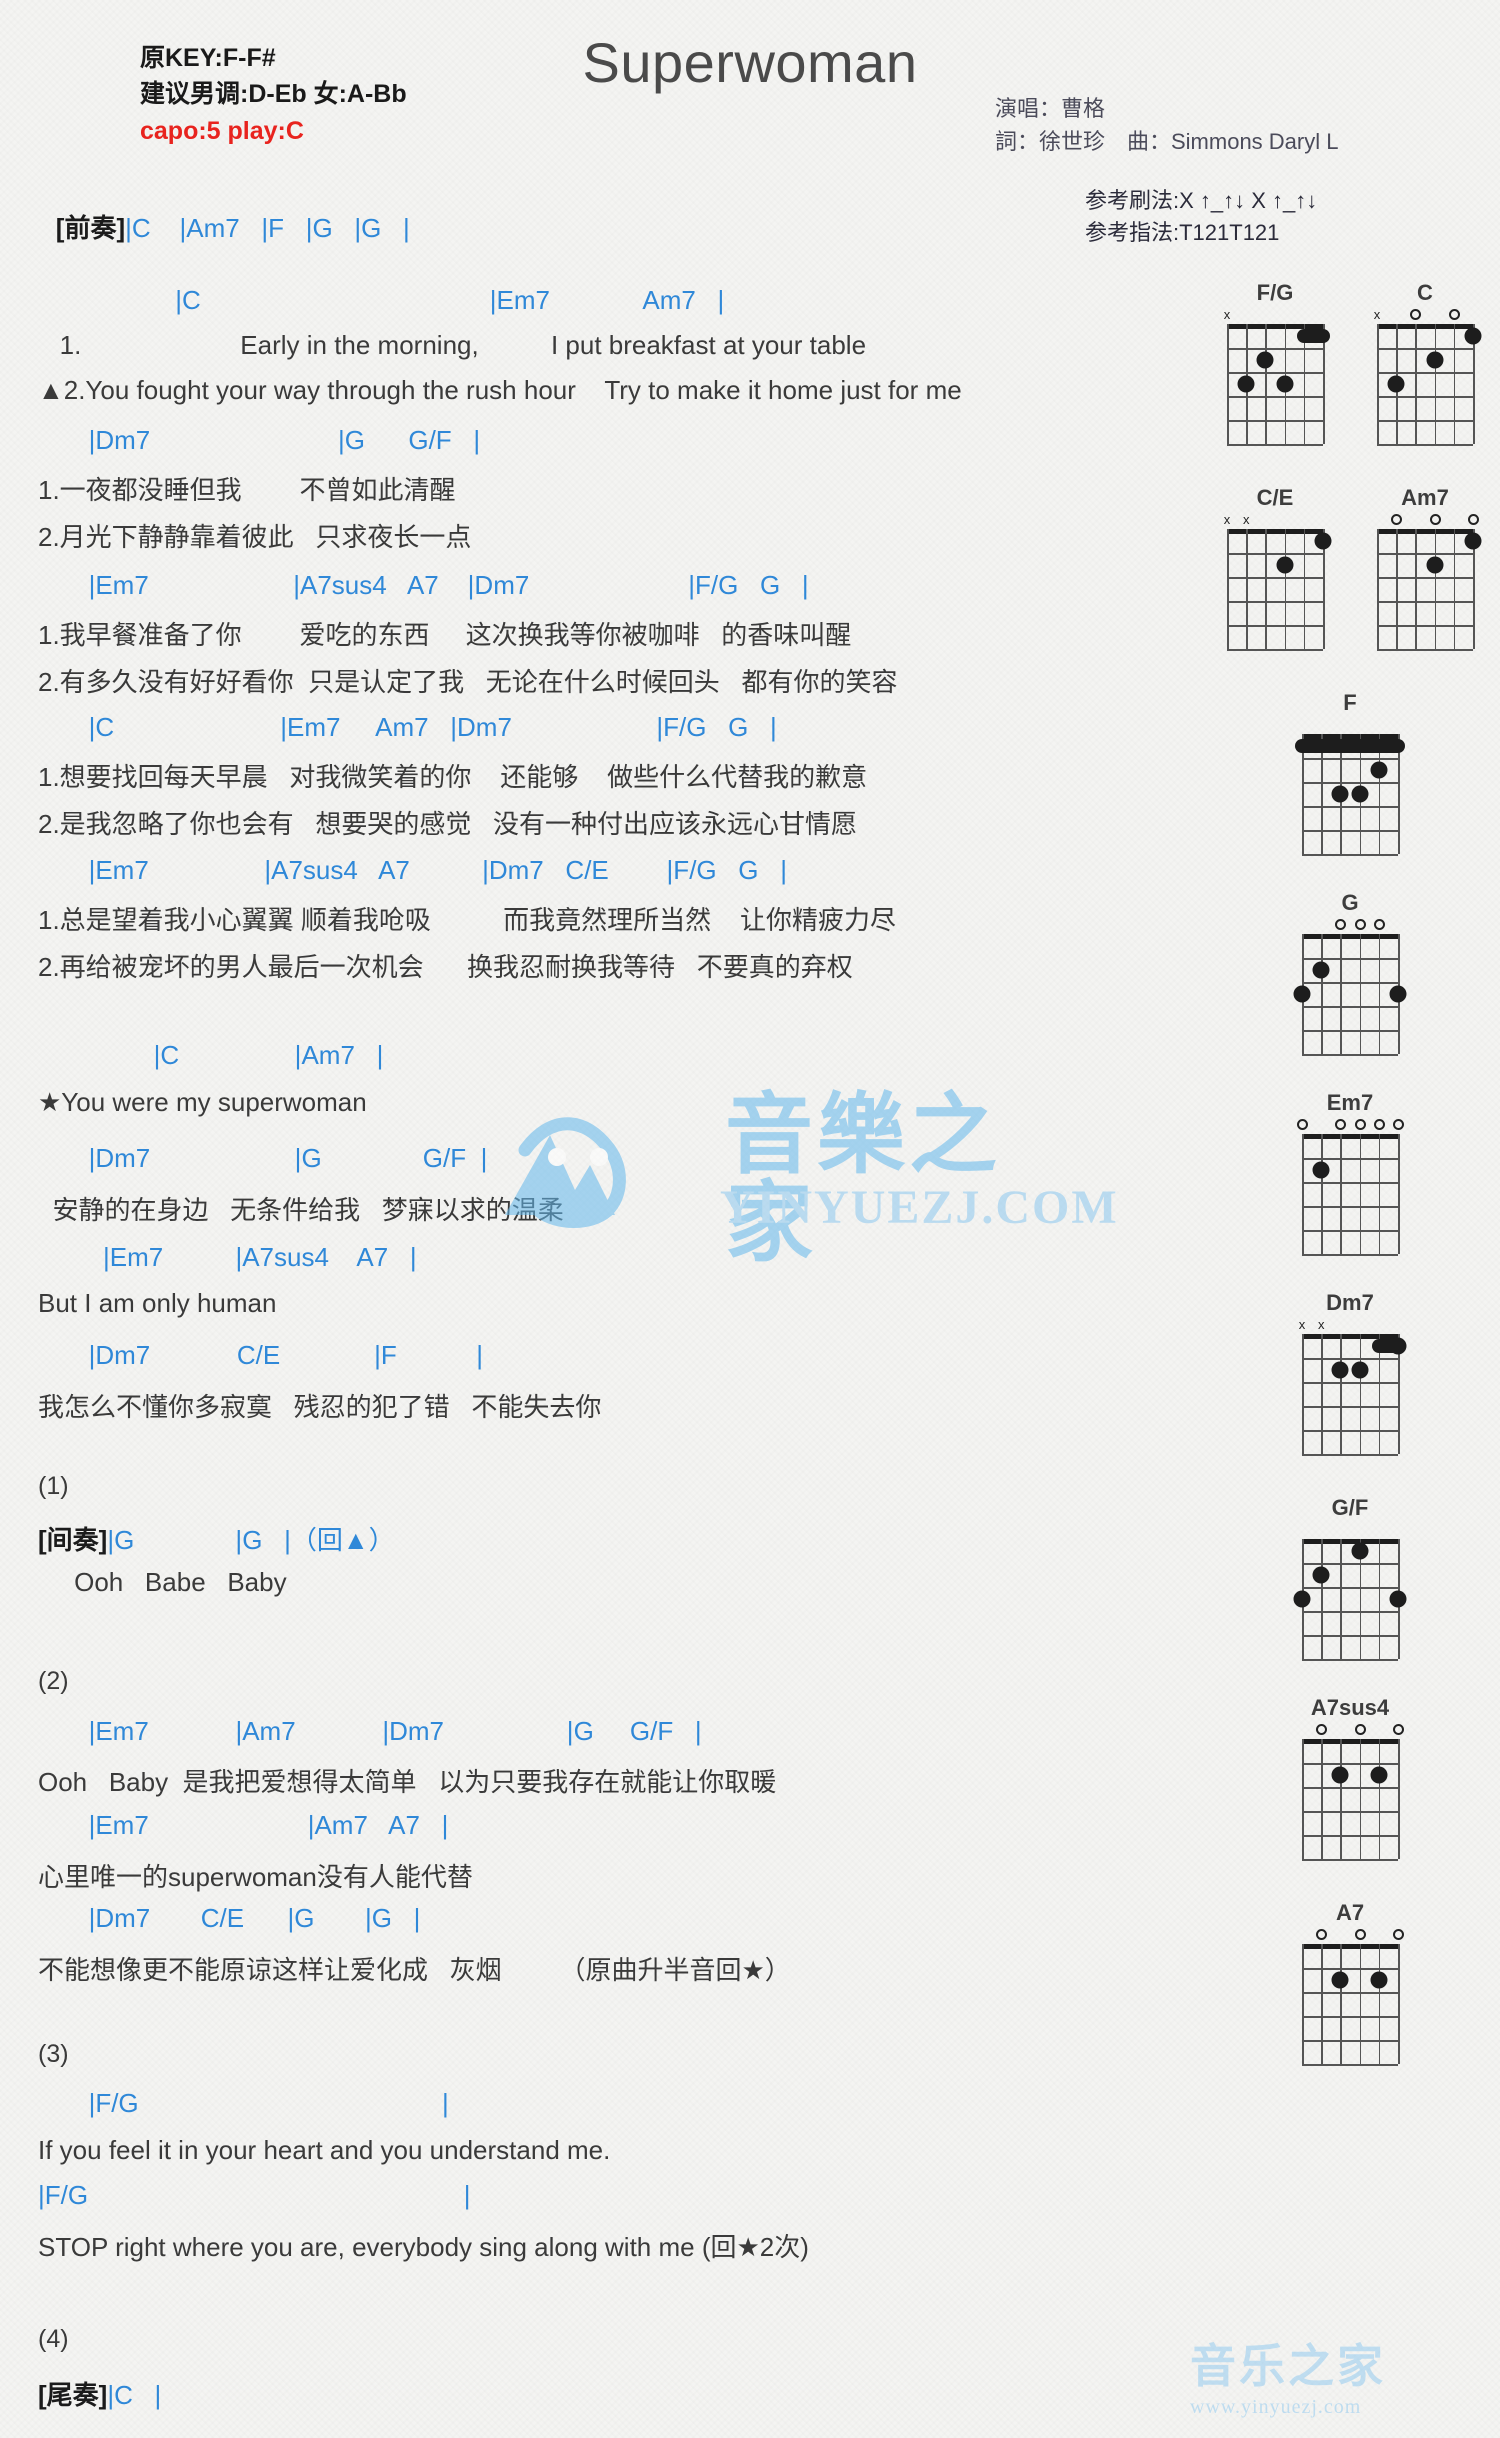 The height and width of the screenshot is (2438, 1500). What do you see at coordinates (1350, 1302) in the screenshot?
I see `chord-diagram-label: Dm7` at bounding box center [1350, 1302].